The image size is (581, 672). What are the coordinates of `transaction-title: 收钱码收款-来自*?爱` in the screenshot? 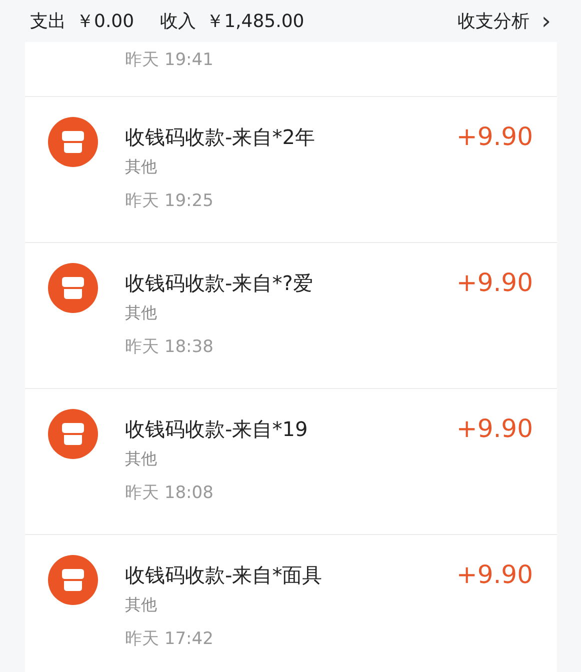 It's located at (219, 283).